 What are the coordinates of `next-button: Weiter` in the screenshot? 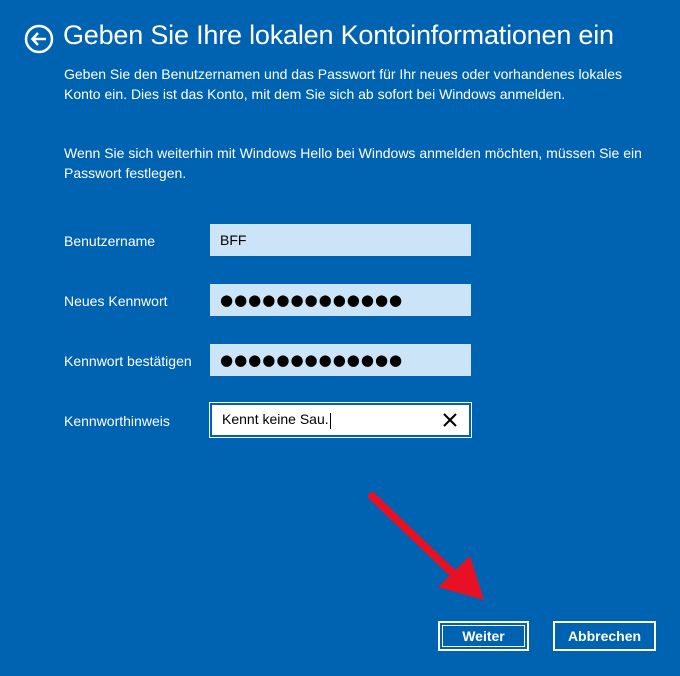 It's located at (483, 636).